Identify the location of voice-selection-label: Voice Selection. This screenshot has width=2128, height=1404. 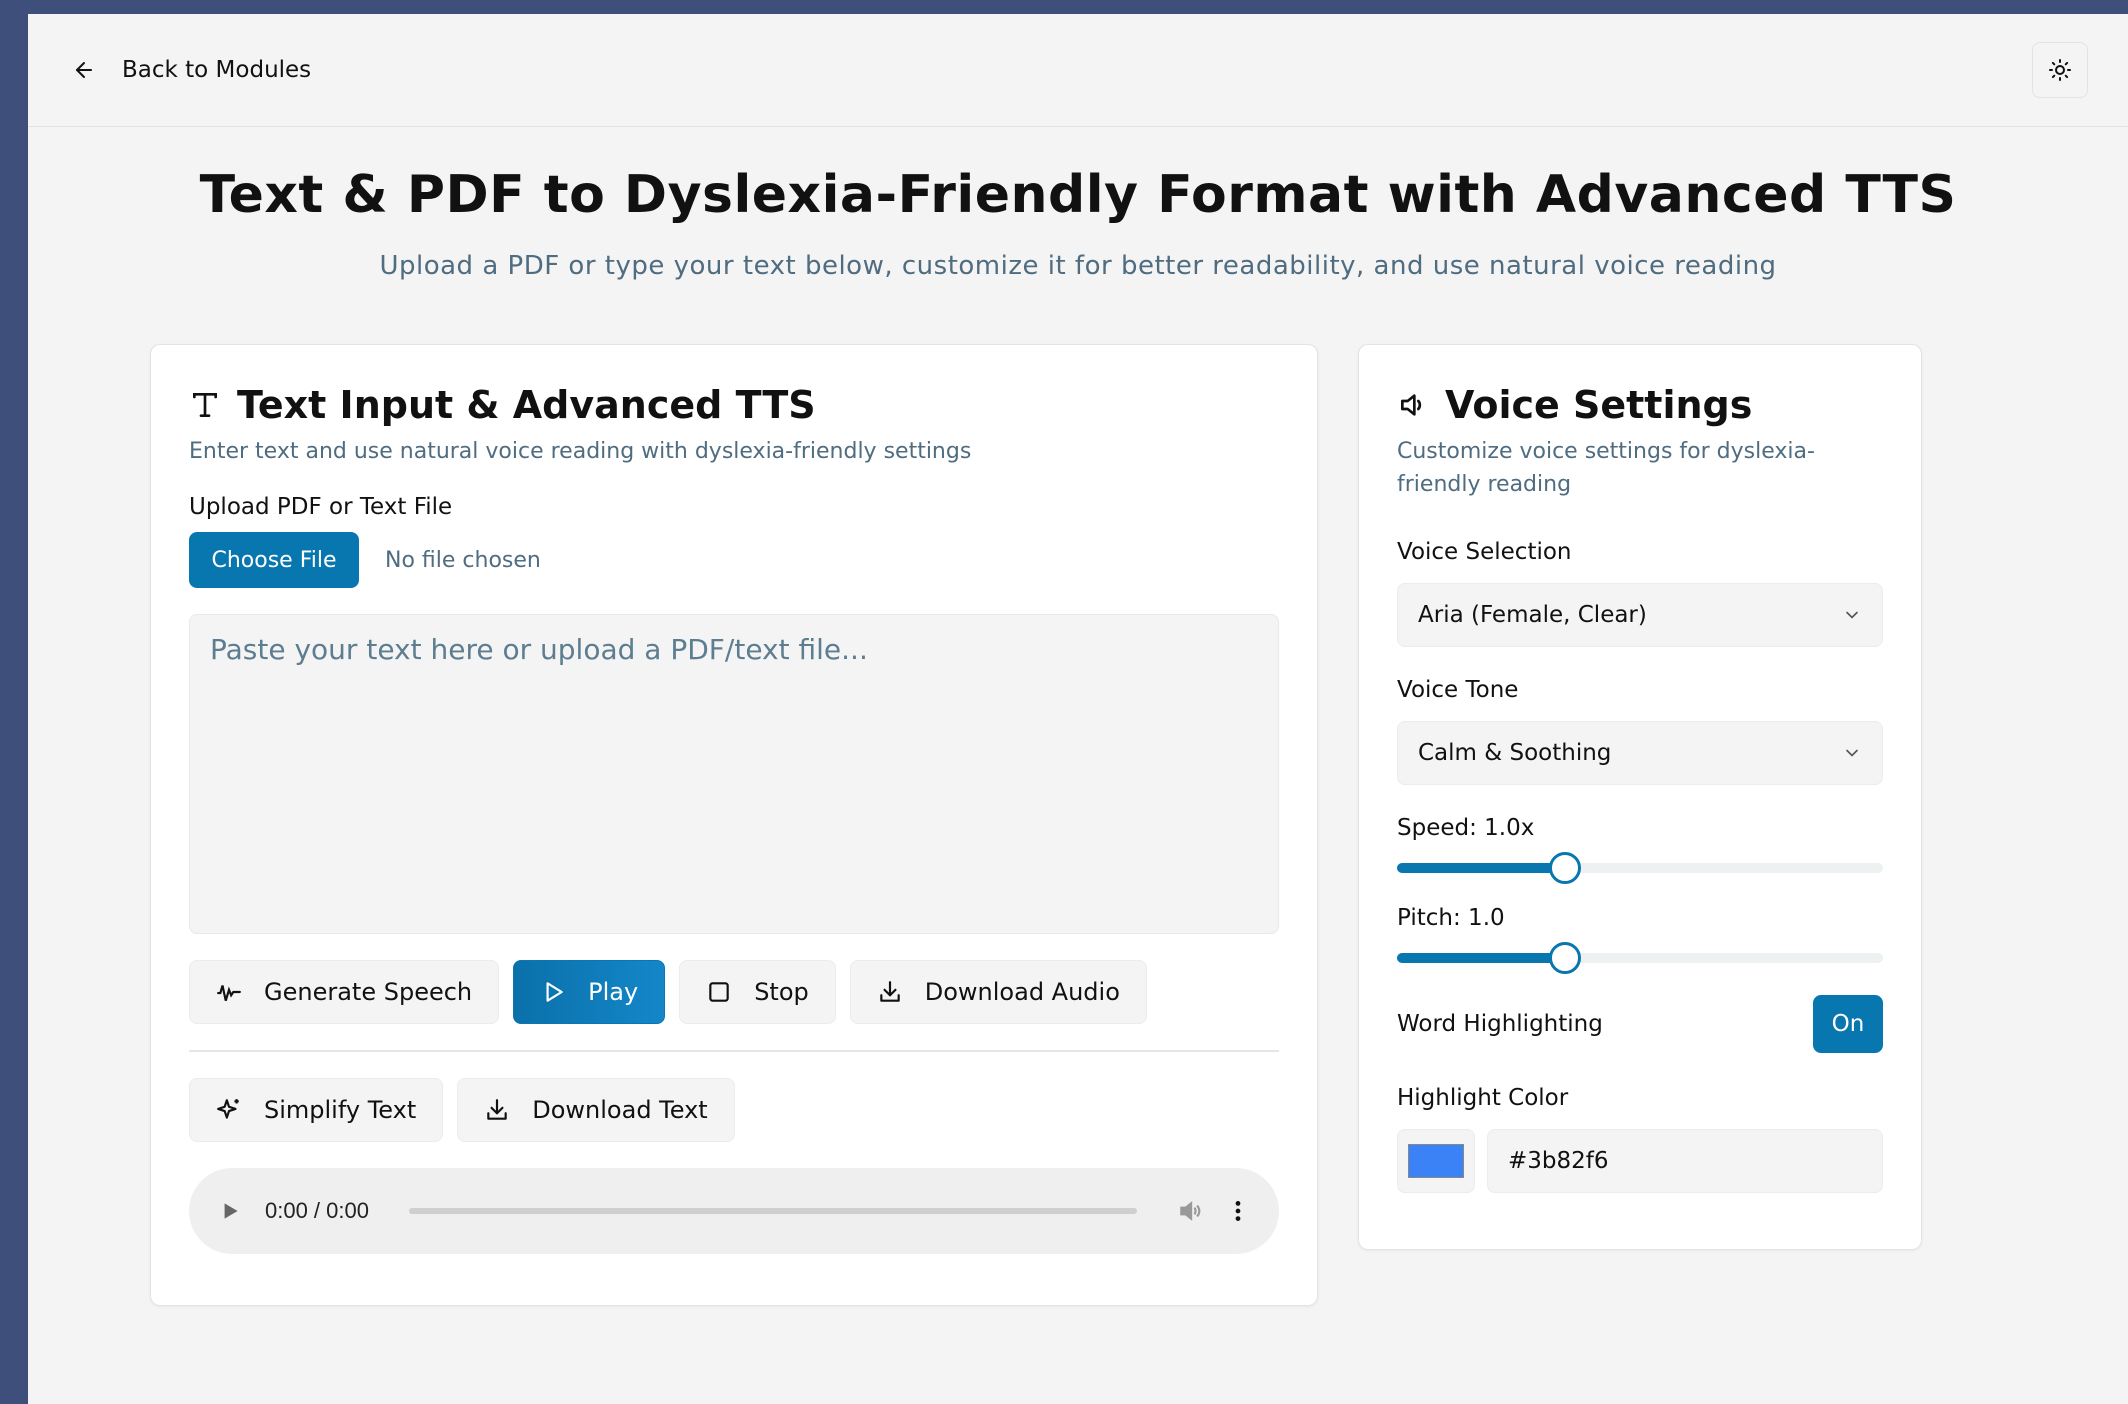
(1484, 552).